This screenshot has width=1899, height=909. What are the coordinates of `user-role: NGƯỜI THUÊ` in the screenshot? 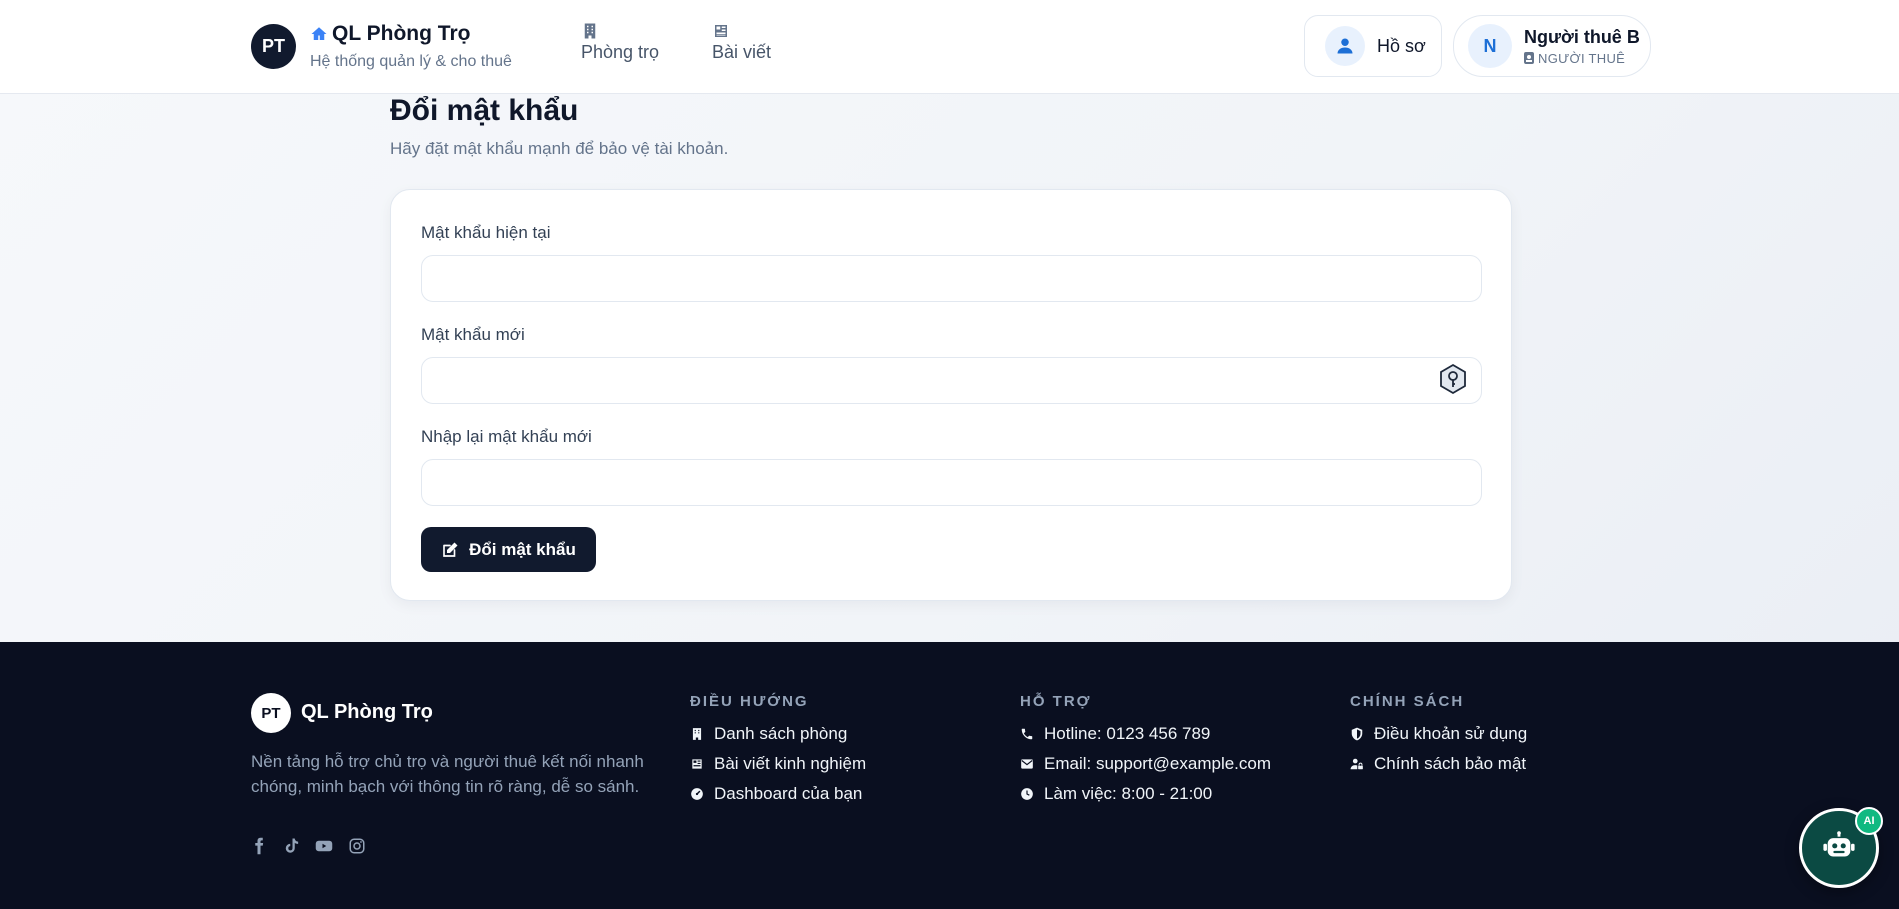 It's located at (1582, 58).